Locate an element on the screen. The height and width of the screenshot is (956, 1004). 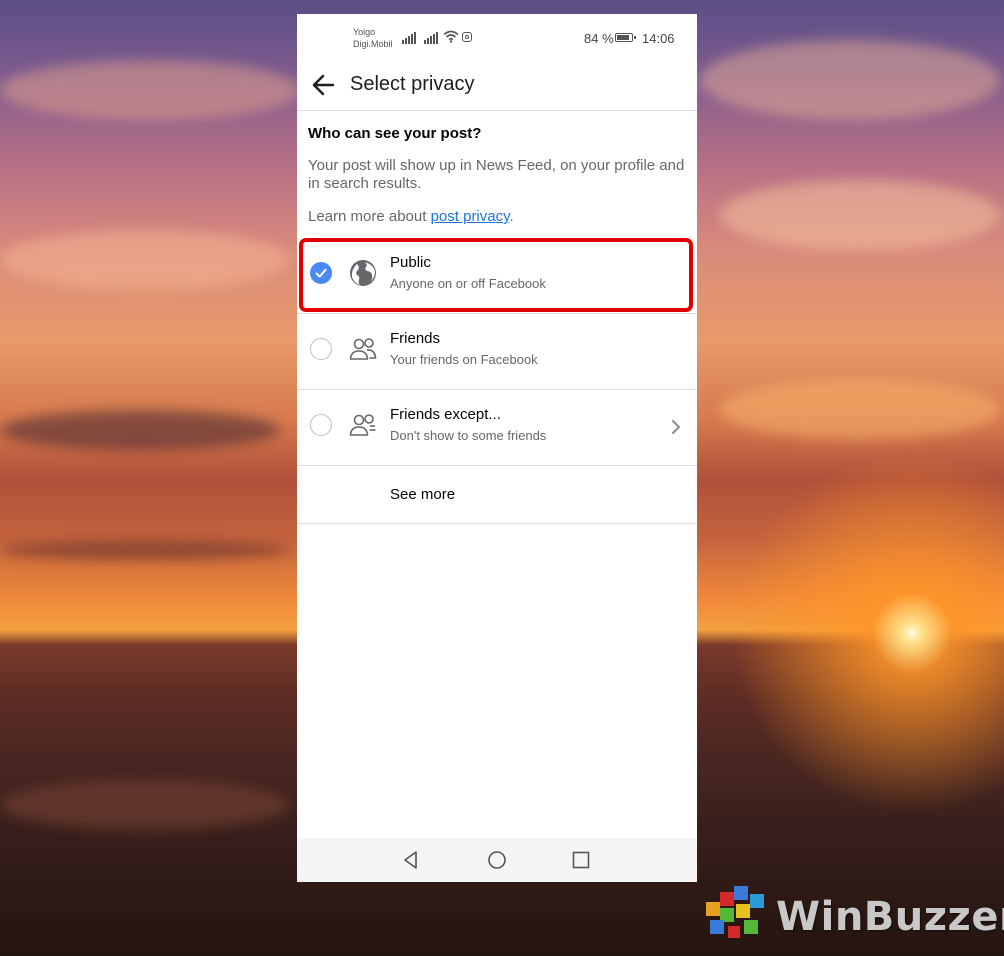
clock: 14:06 is located at coordinates (658, 38).